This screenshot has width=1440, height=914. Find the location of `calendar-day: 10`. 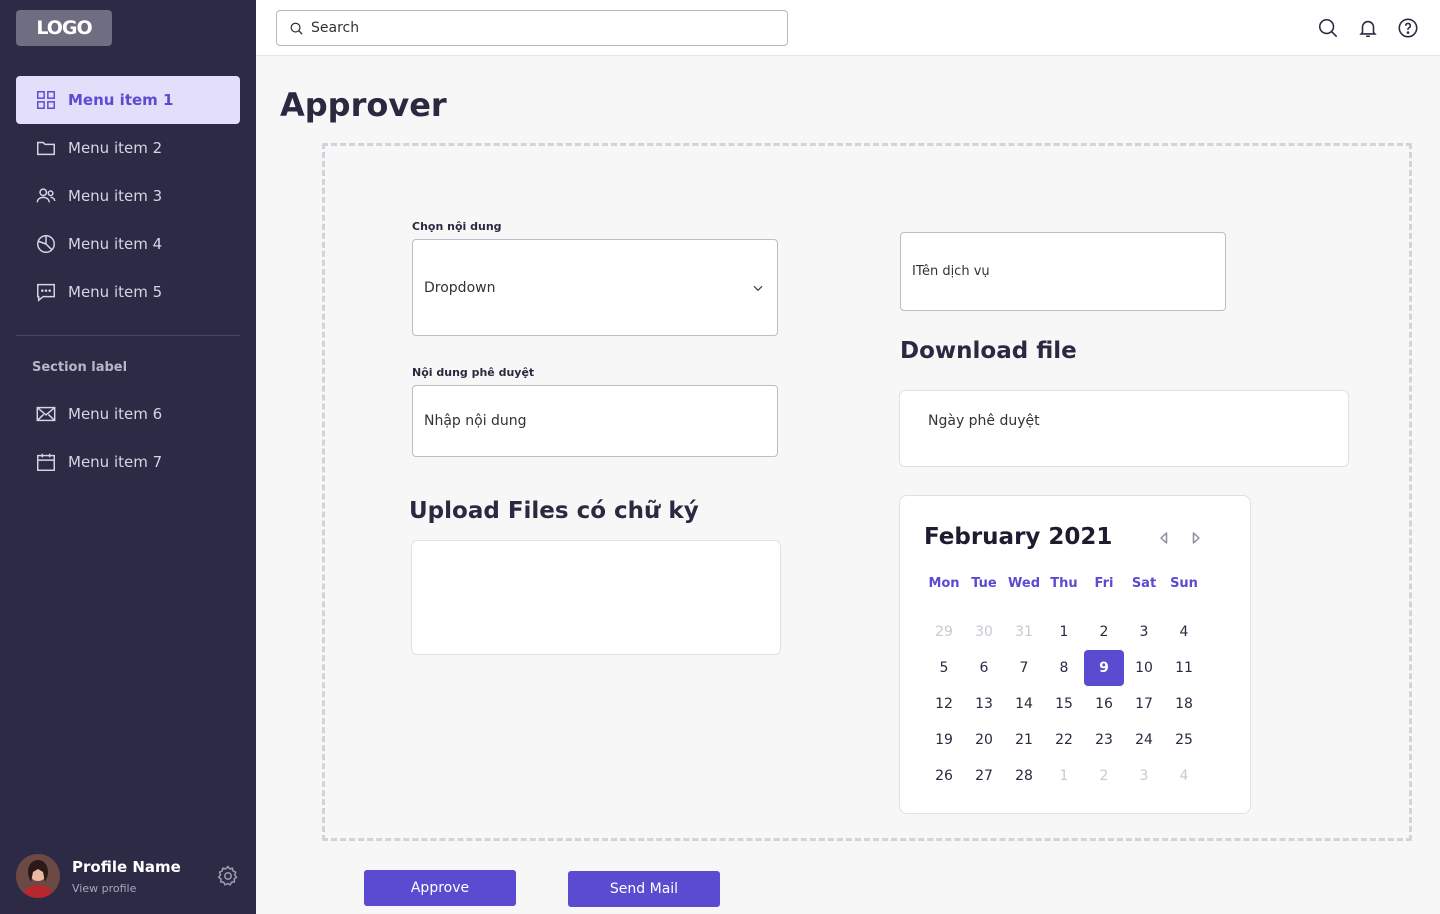

calendar-day: 10 is located at coordinates (1144, 668).